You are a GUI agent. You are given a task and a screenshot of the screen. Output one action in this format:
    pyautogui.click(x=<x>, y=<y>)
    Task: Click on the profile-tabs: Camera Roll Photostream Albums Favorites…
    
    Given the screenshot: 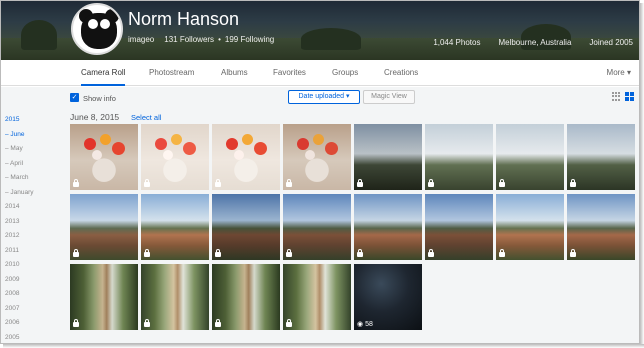 What is the action you would take?
    pyautogui.click(x=320, y=73)
    